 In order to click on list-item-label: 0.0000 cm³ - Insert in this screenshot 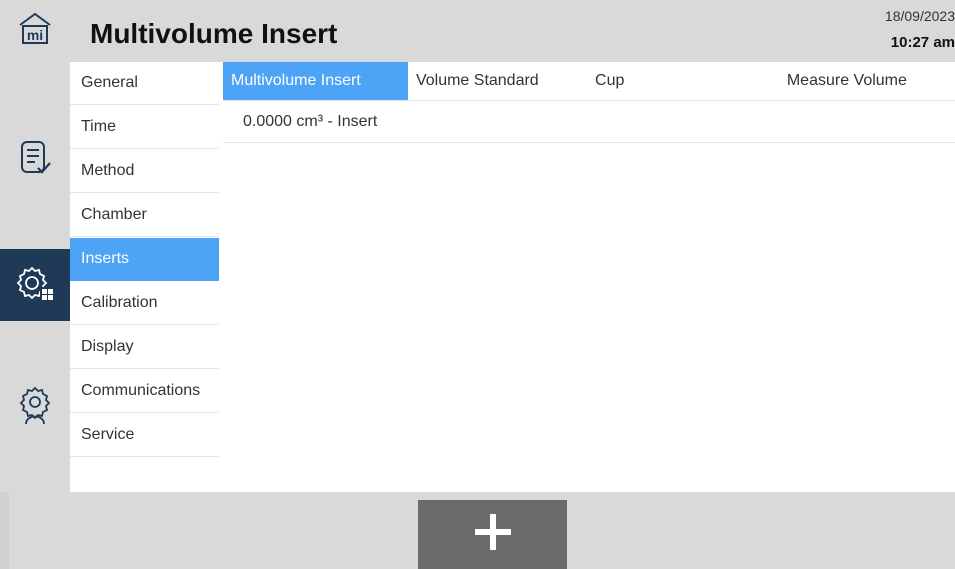, I will do `click(310, 121)`.